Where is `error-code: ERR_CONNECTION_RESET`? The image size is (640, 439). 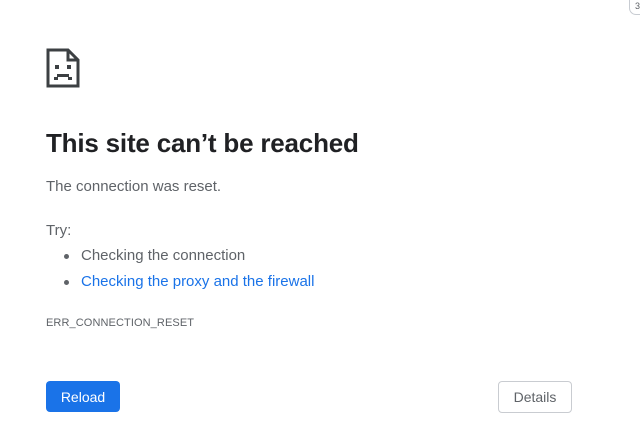
error-code: ERR_CONNECTION_RESET is located at coordinates (120, 323).